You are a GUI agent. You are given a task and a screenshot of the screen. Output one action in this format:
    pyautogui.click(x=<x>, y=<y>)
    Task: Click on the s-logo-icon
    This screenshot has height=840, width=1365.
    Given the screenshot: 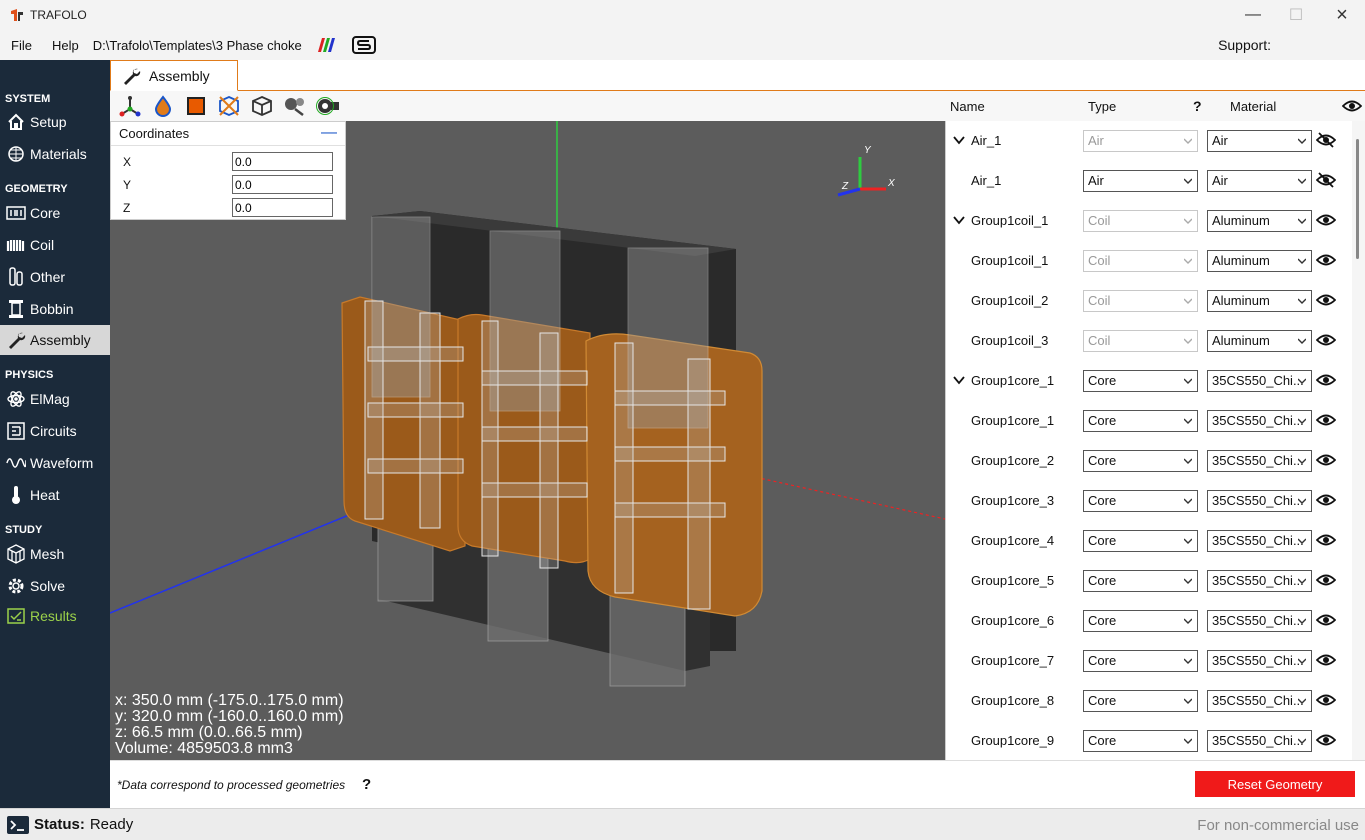 What is the action you would take?
    pyautogui.click(x=363, y=45)
    